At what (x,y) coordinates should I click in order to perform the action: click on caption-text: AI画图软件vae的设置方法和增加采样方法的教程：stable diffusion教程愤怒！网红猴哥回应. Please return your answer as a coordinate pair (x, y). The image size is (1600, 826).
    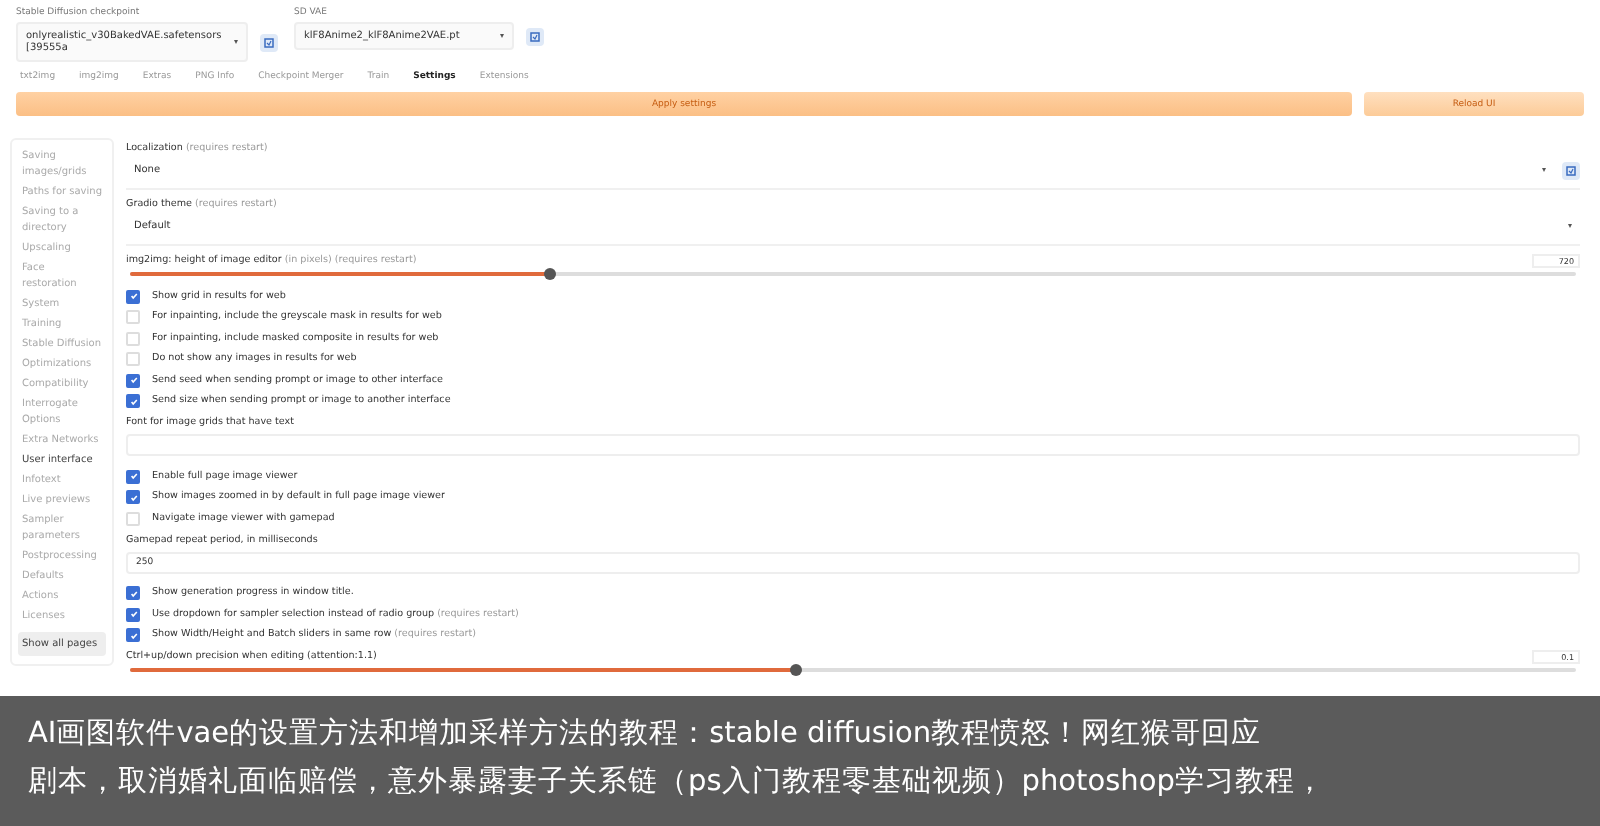
    Looking at the image, I should click on (646, 734).